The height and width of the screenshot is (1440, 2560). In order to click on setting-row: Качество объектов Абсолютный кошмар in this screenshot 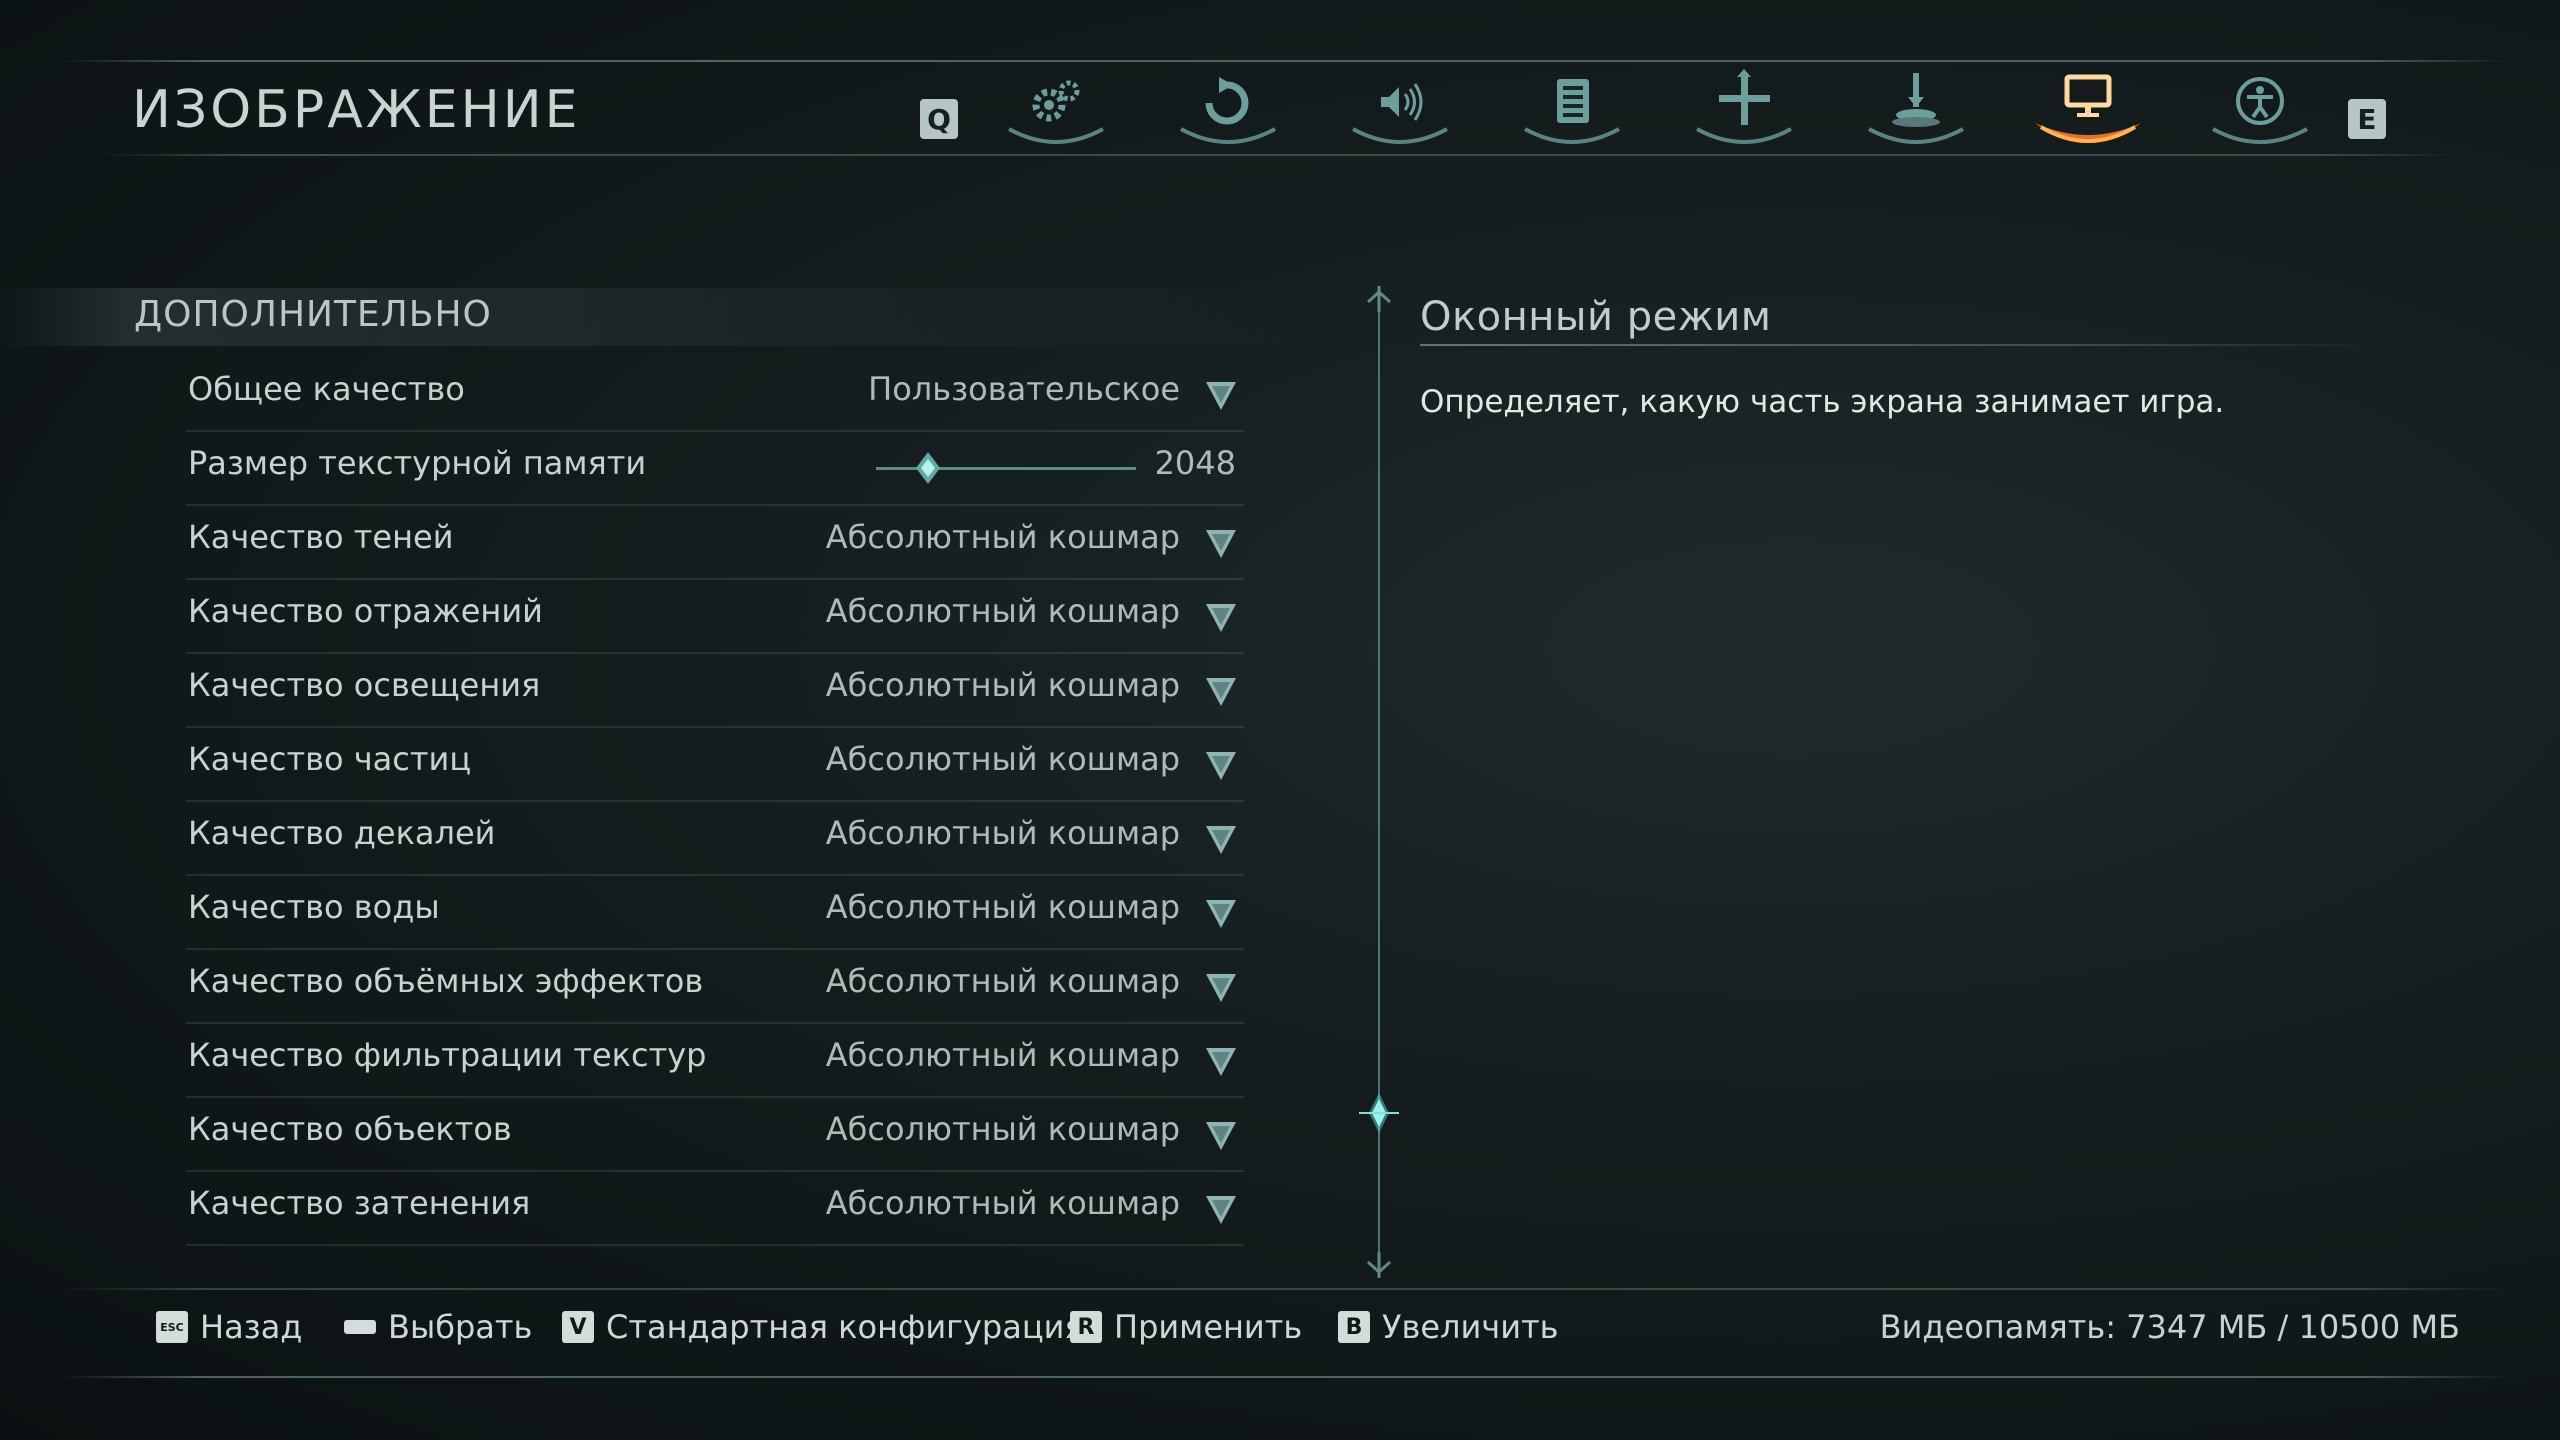, I will do `click(715, 1134)`.